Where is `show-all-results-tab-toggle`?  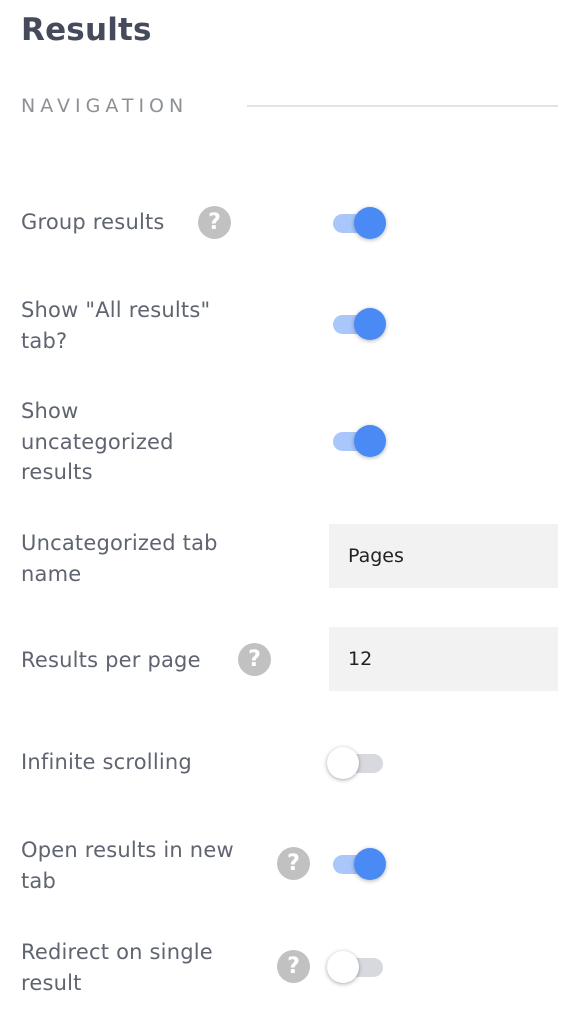 show-all-results-tab-toggle is located at coordinates (359, 324).